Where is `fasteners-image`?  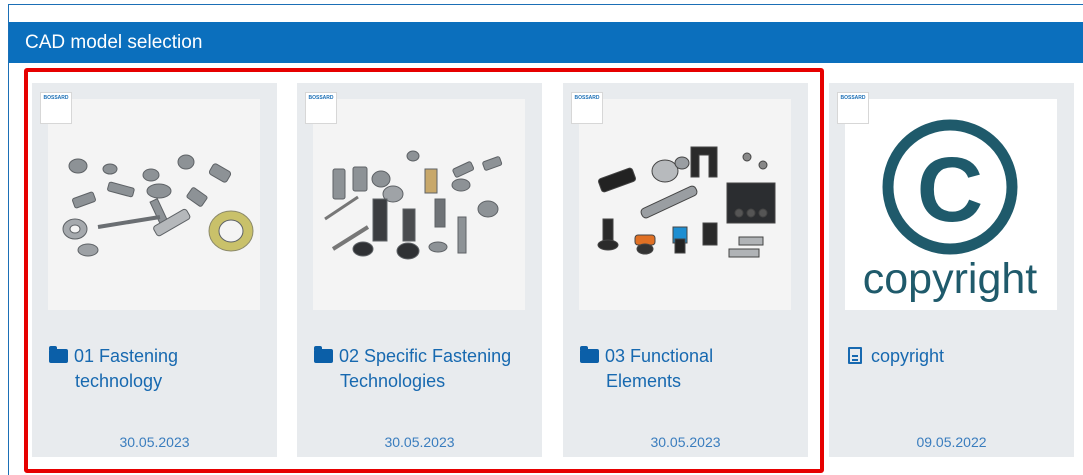
fasteners-image is located at coordinates (154, 204).